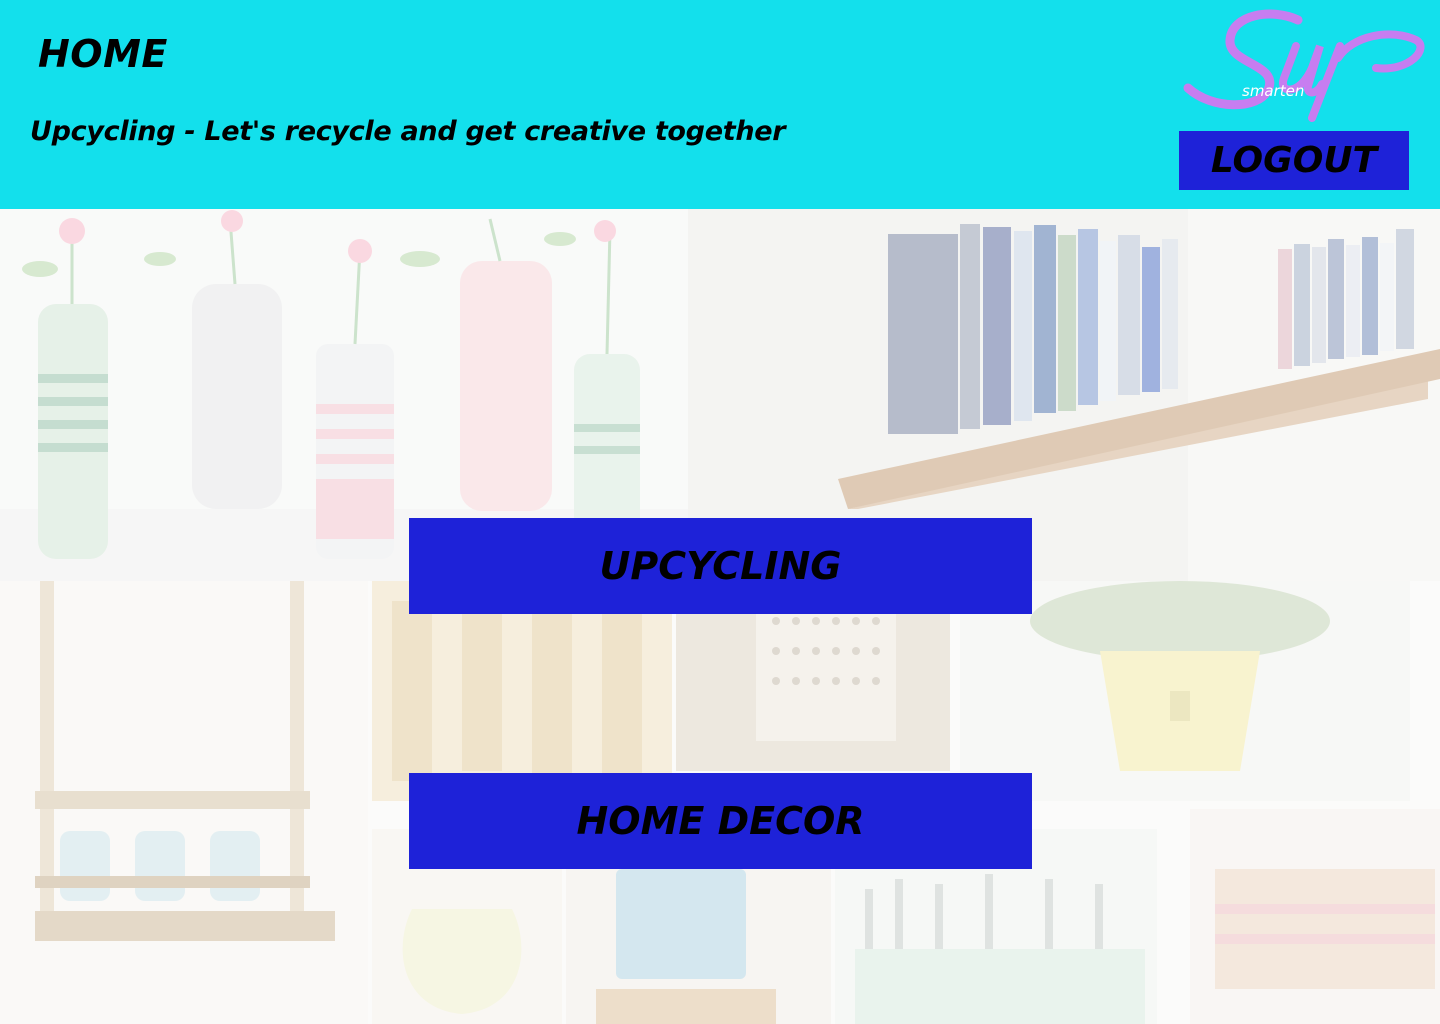 Image resolution: width=1440 pixels, height=1024 pixels. I want to click on brand-logo: smarten, so click(1305, 65).